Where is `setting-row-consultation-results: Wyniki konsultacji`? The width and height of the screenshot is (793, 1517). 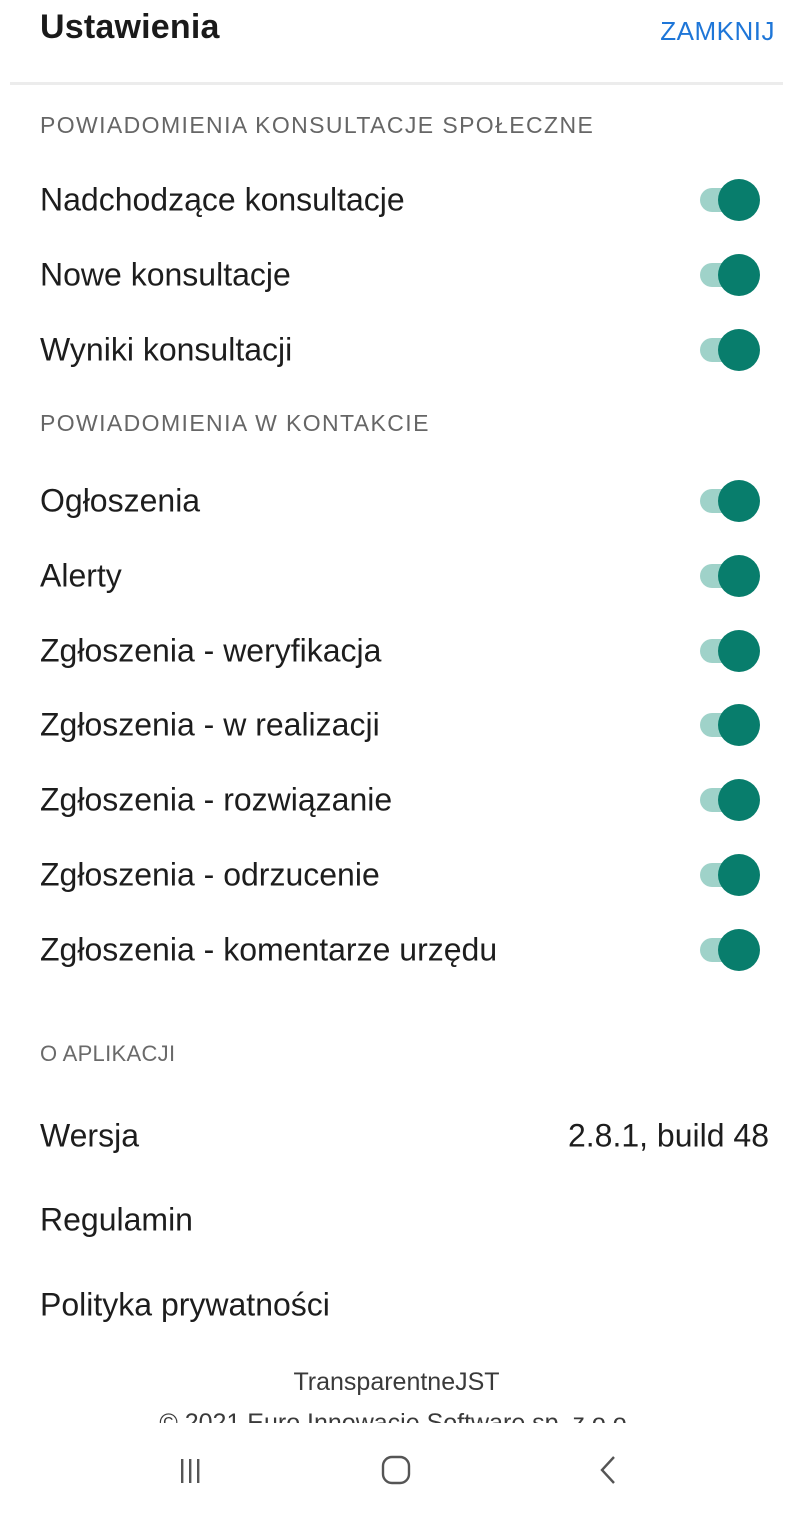
setting-row-consultation-results: Wyniki konsultacji is located at coordinates (396, 350).